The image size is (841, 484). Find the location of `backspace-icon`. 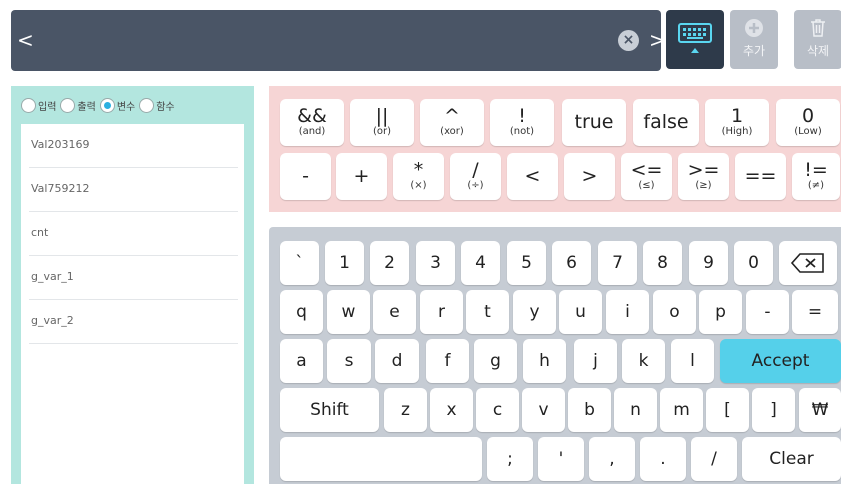

backspace-icon is located at coordinates (807, 263).